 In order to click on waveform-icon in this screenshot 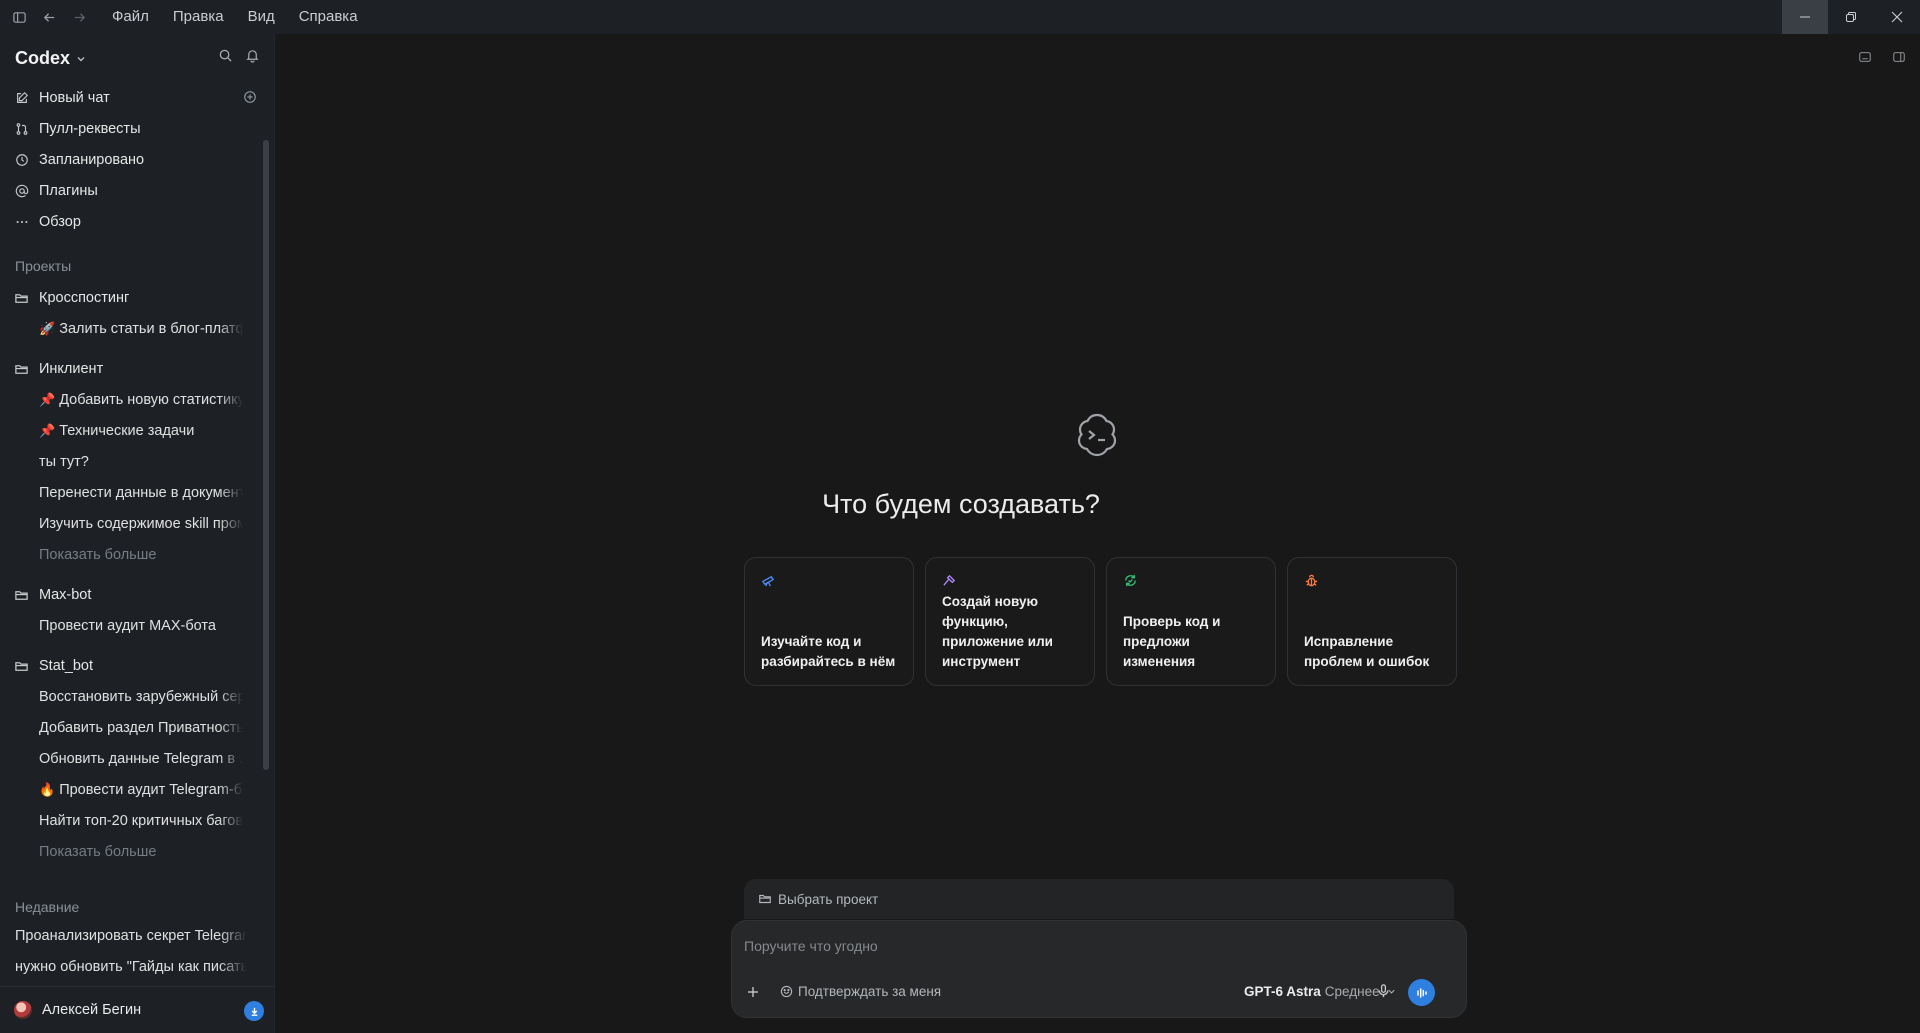, I will do `click(1421, 992)`.